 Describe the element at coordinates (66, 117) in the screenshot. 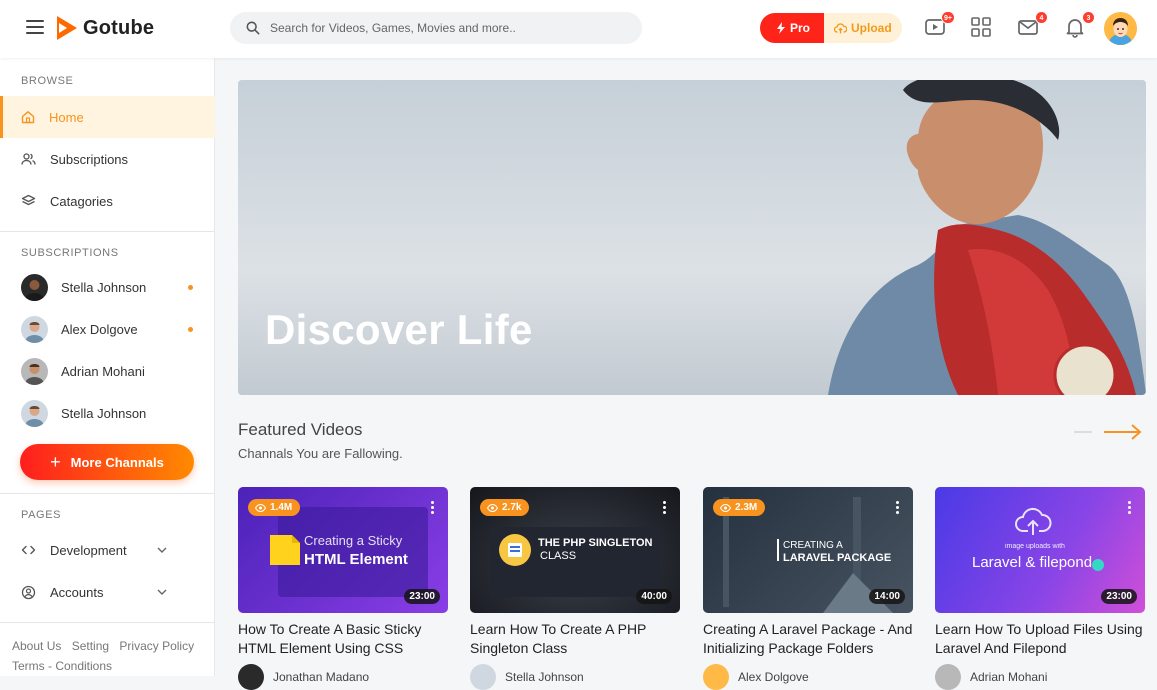

I see `sidebar-item-label: Home` at that location.